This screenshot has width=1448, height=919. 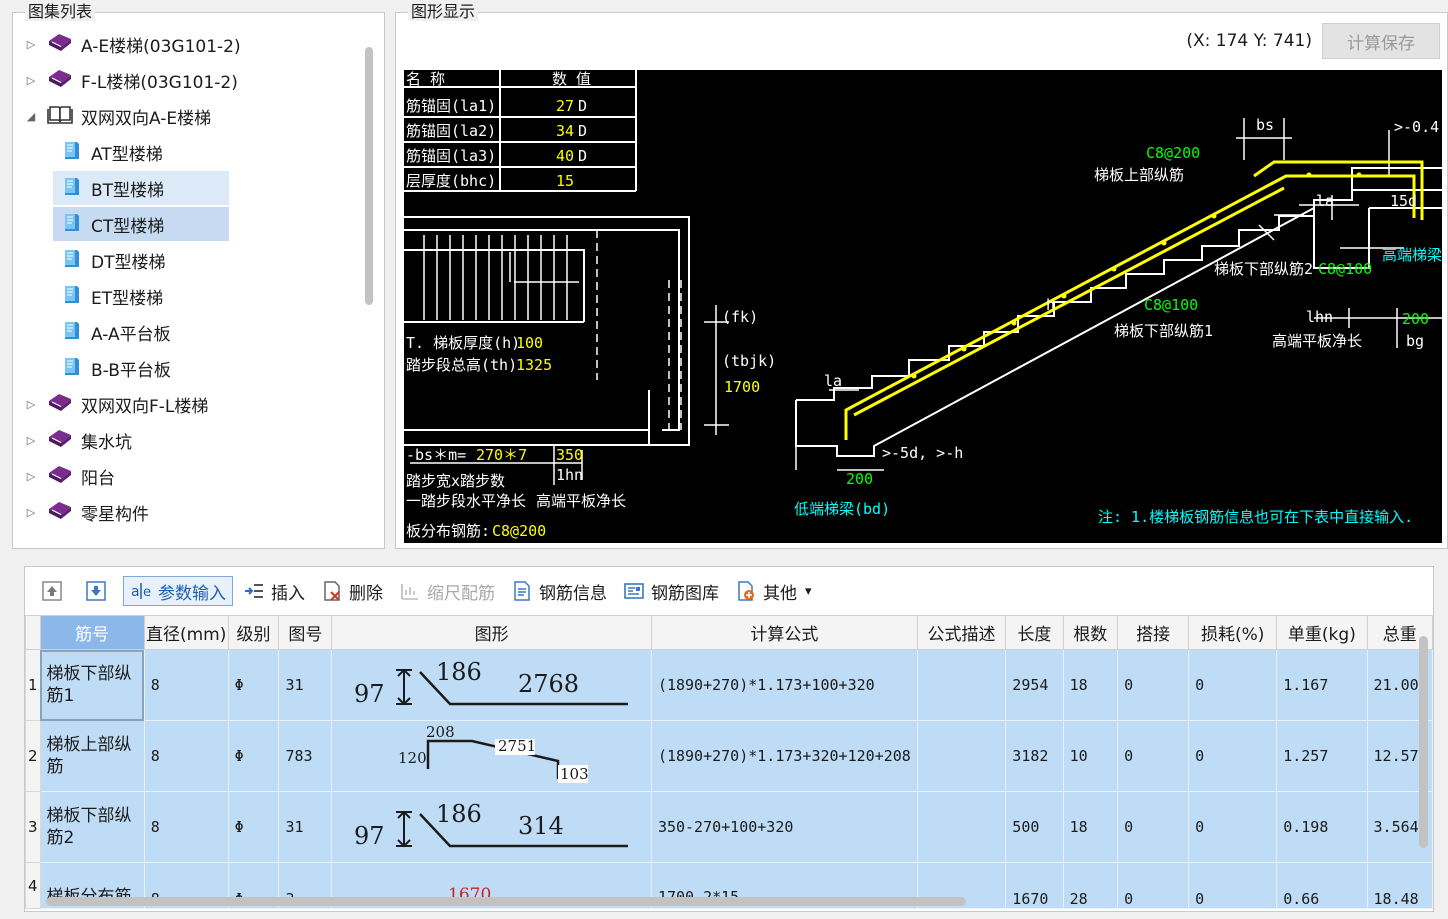 I want to click on rebar-info-button: 钢筋信息, so click(x=559, y=591).